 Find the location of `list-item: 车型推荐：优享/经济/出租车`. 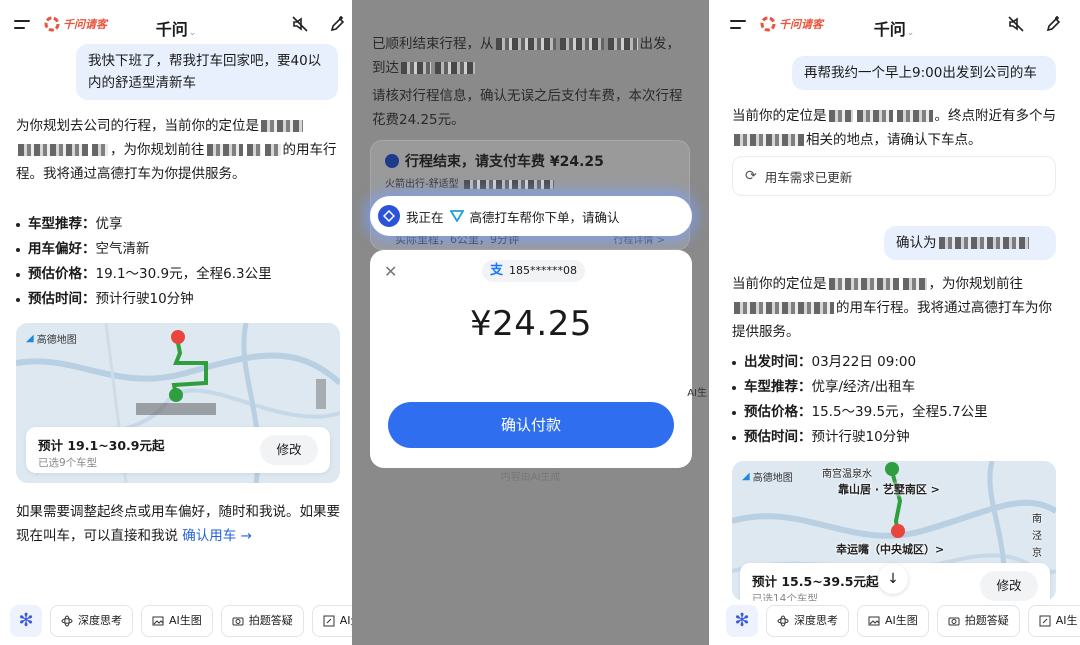

list-item: 车型推荐：优享/经济/出租车 is located at coordinates (860, 387).